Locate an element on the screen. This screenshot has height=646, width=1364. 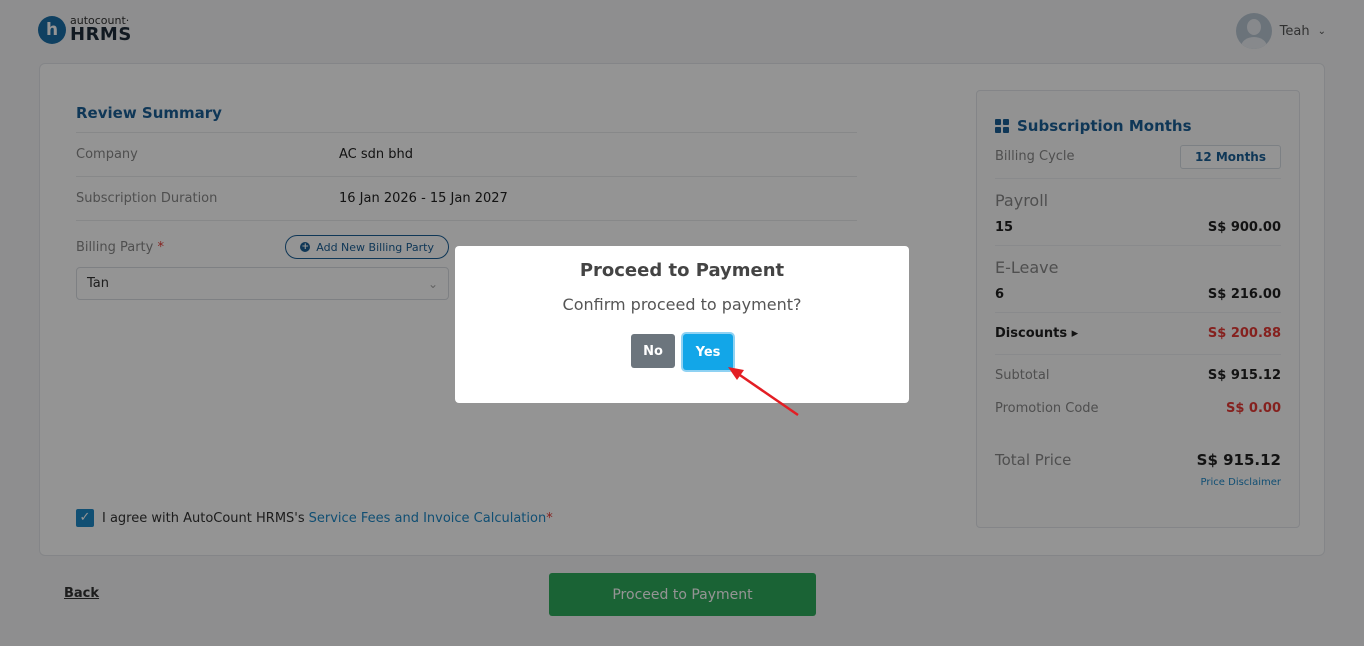
dialog-title: Proceed to Payment is located at coordinates (682, 270).